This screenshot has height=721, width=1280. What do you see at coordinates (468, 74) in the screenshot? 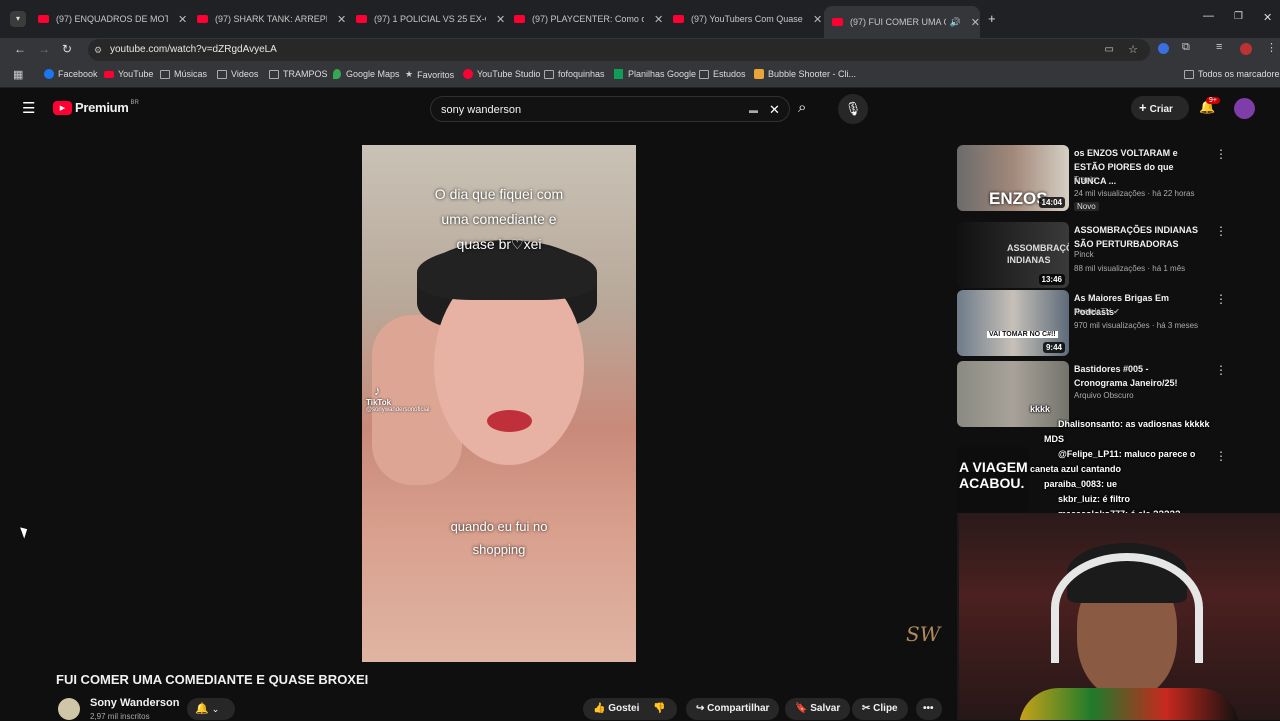
I see `youtube-studio-icon` at bounding box center [468, 74].